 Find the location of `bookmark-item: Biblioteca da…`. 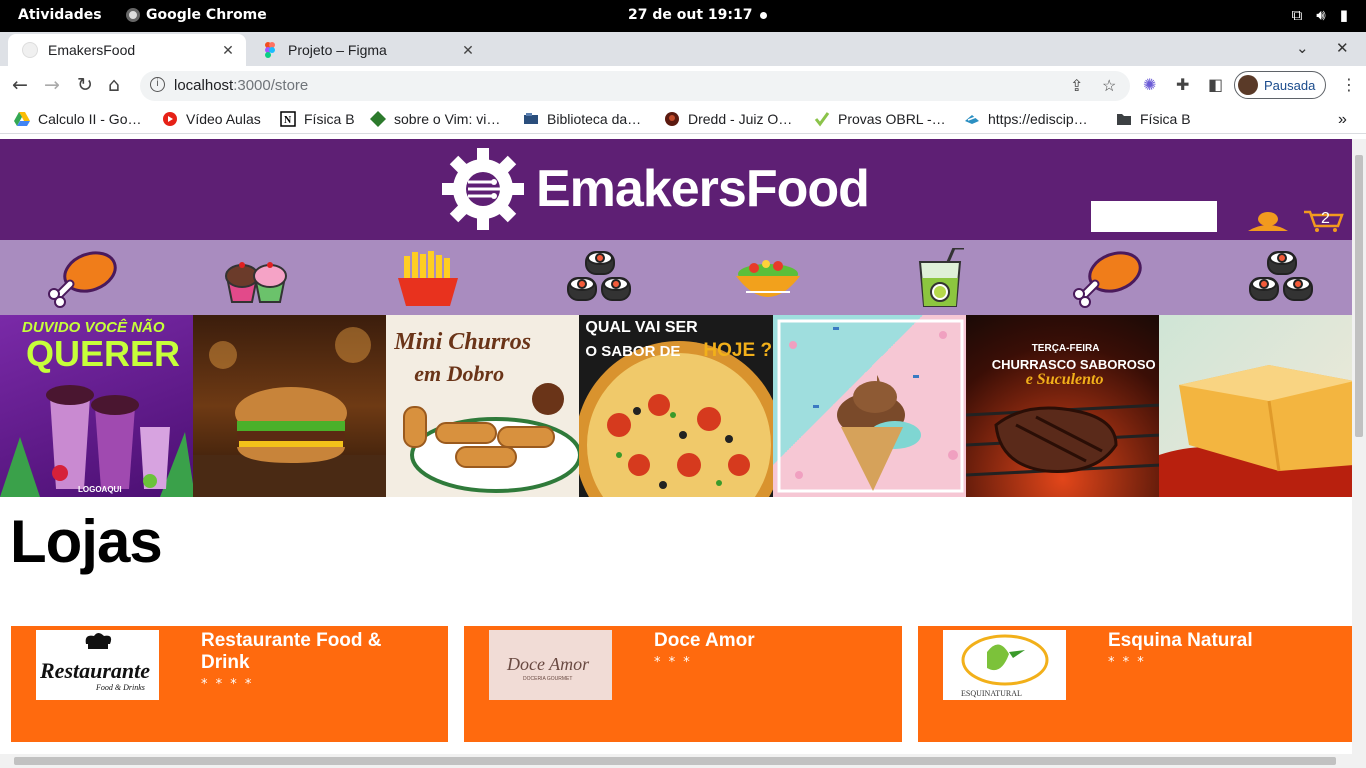

bookmark-item: Biblioteca da… is located at coordinates (582, 119).